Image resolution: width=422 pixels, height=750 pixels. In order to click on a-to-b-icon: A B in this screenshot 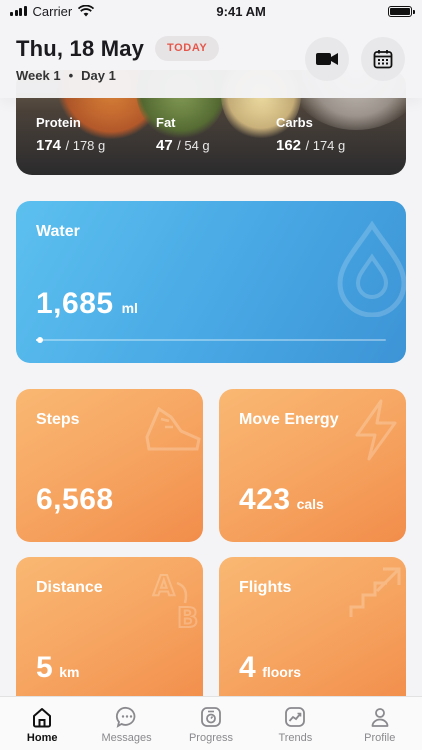, I will do `click(175, 599)`.